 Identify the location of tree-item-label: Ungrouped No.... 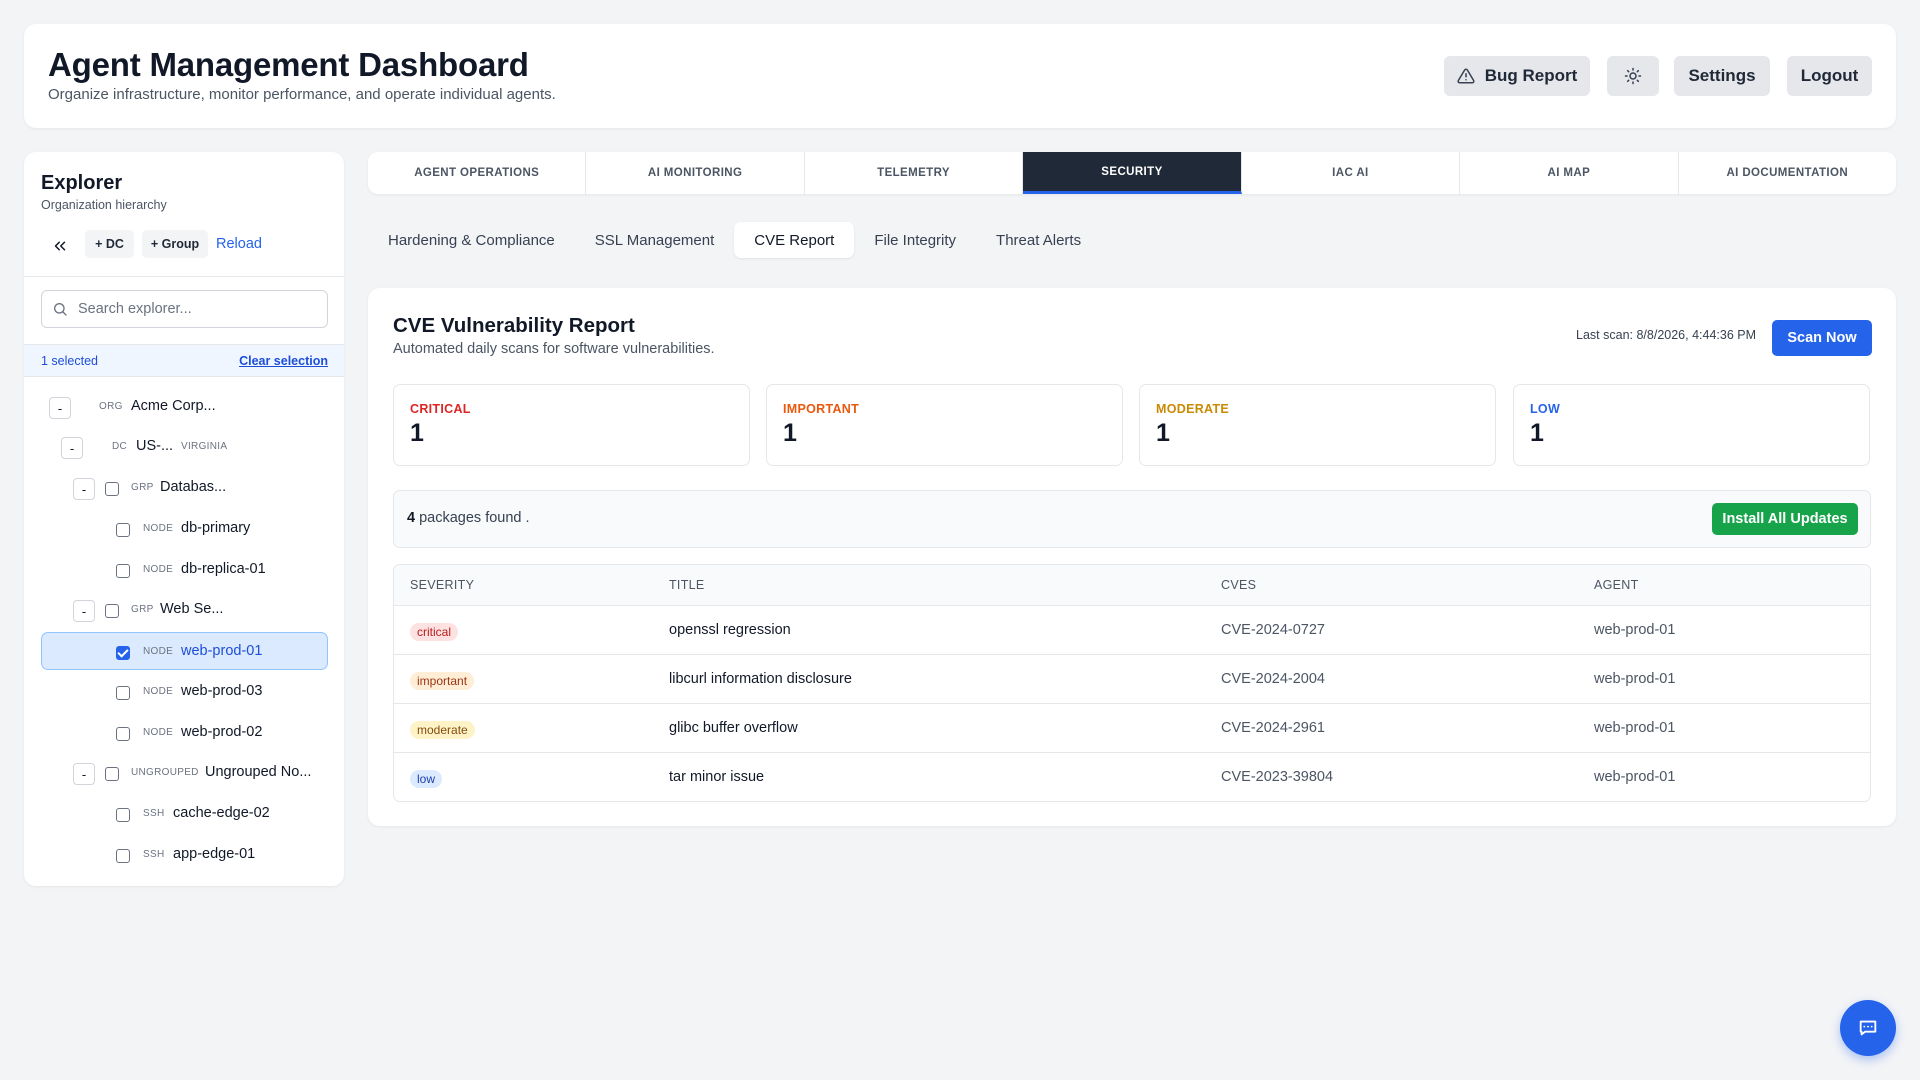
(258, 772).